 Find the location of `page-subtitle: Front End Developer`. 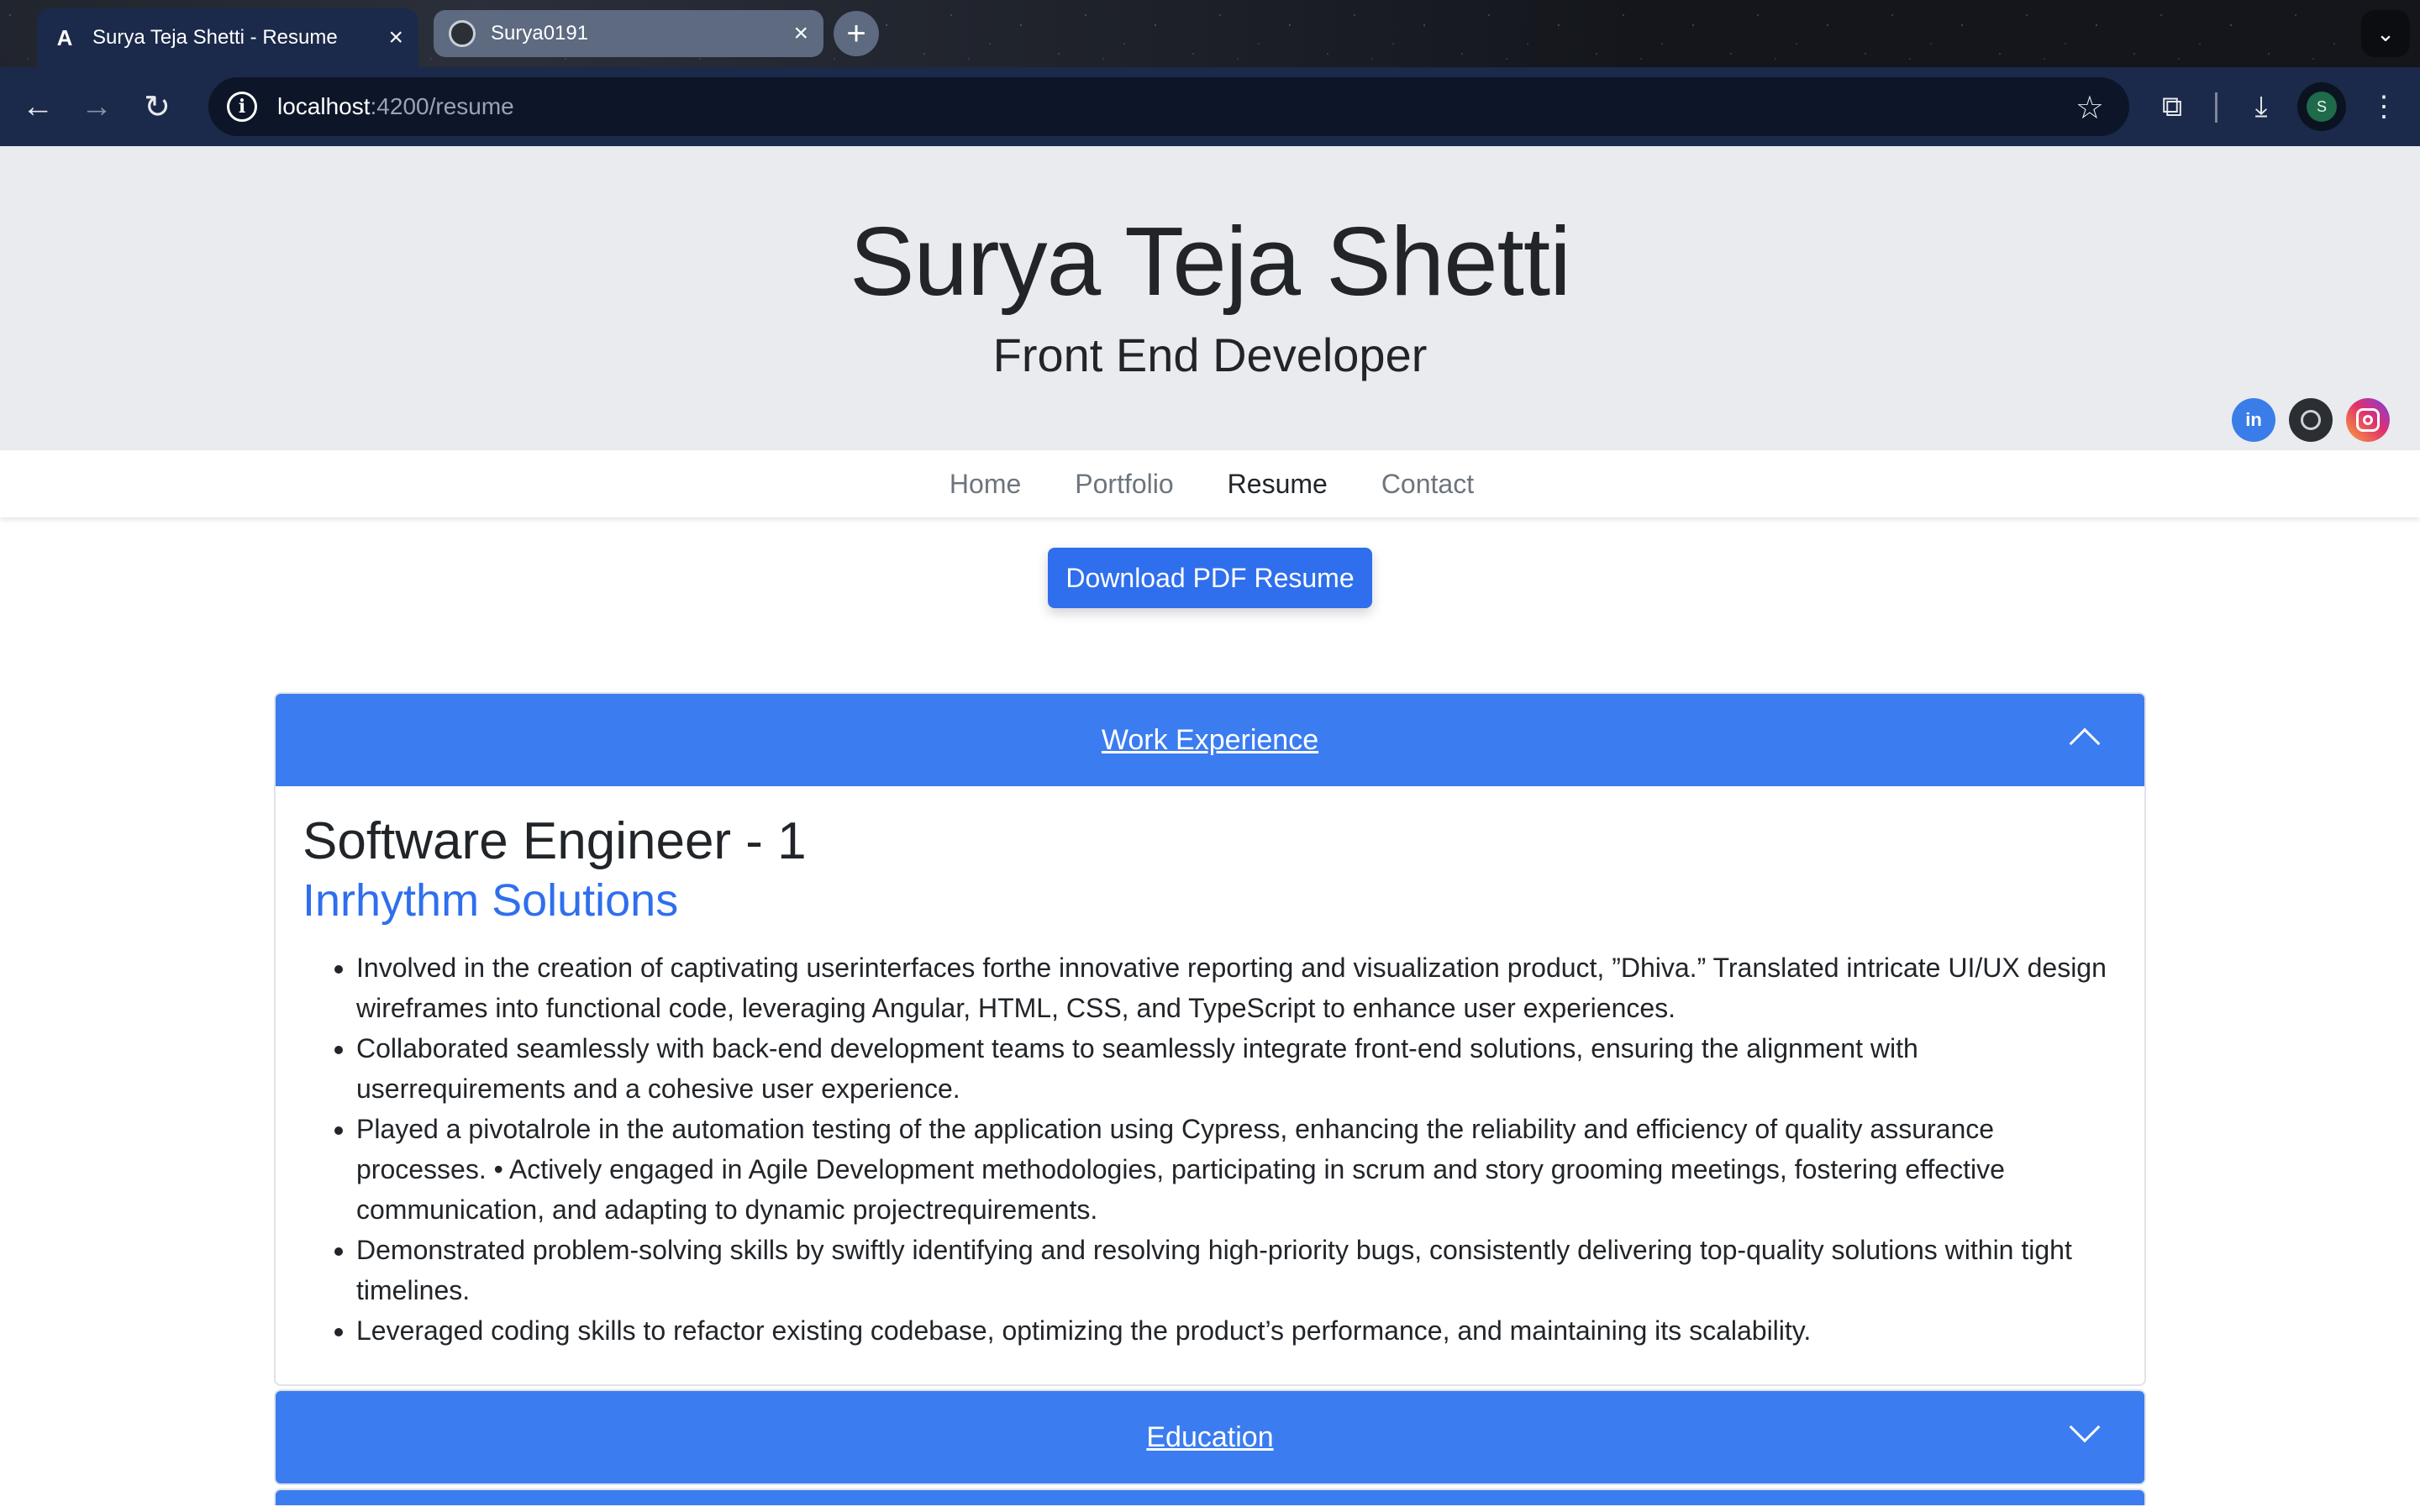

page-subtitle: Front End Developer is located at coordinates (1210, 354).